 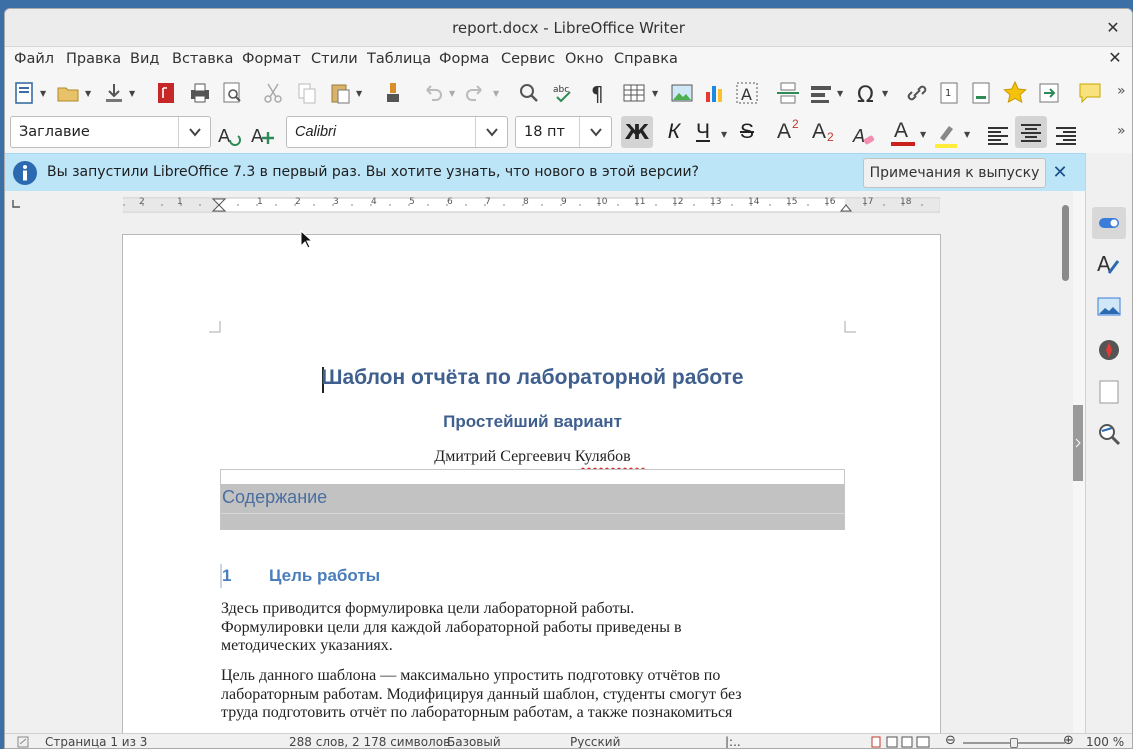 I want to click on save-icon, so click(x=114, y=93).